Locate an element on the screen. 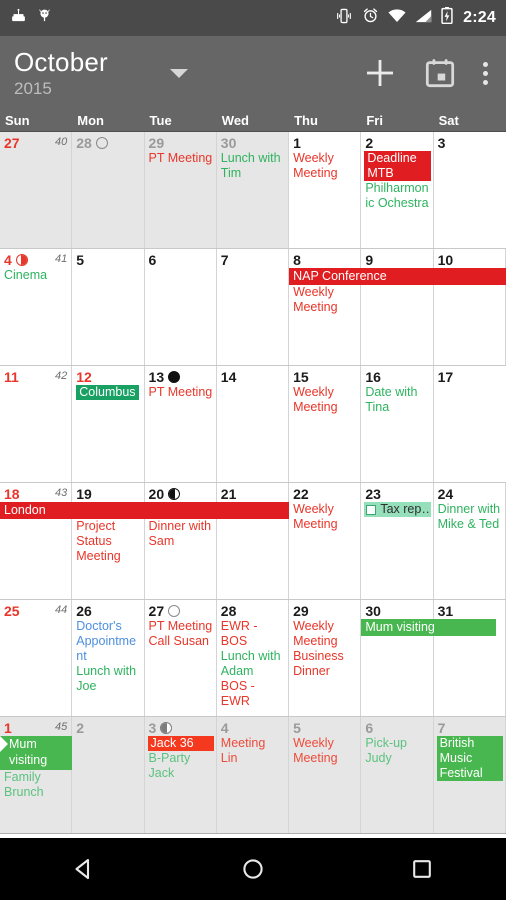  calendar-day-cell: 29 Weekly Meeting Business Dinner is located at coordinates (325, 658).